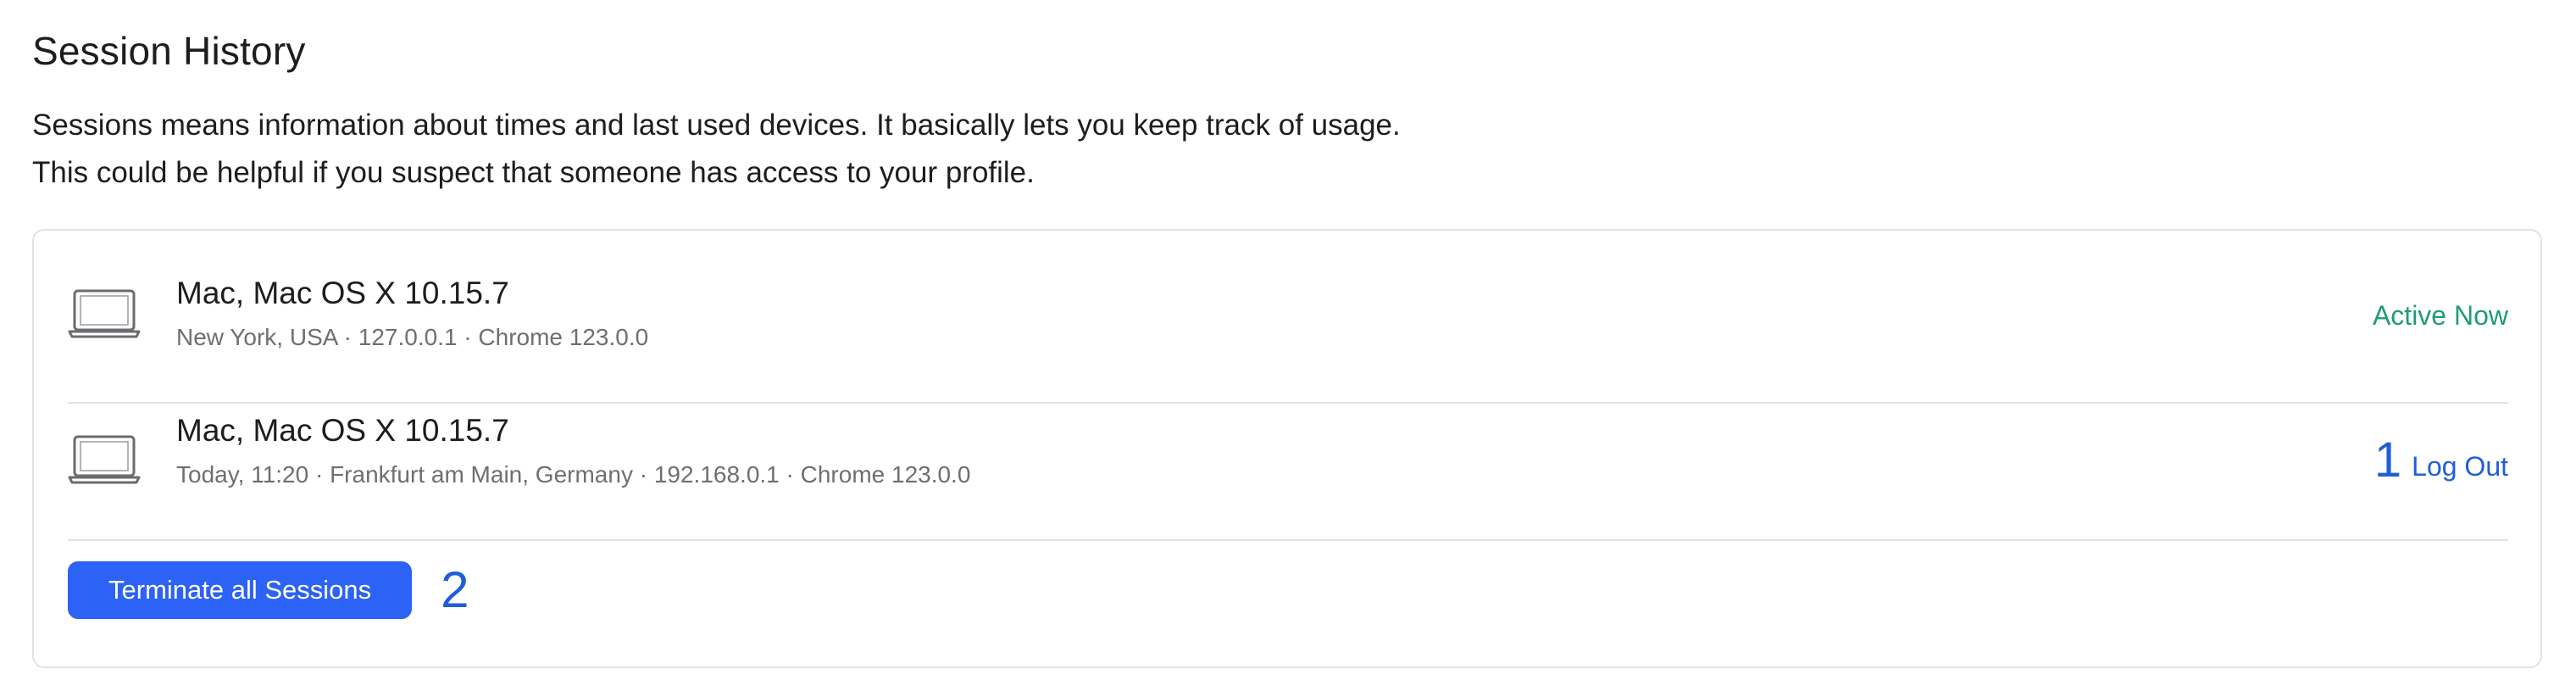 This screenshot has width=2576, height=697. What do you see at coordinates (2440, 316) in the screenshot?
I see `status-active-now: Active Now` at bounding box center [2440, 316].